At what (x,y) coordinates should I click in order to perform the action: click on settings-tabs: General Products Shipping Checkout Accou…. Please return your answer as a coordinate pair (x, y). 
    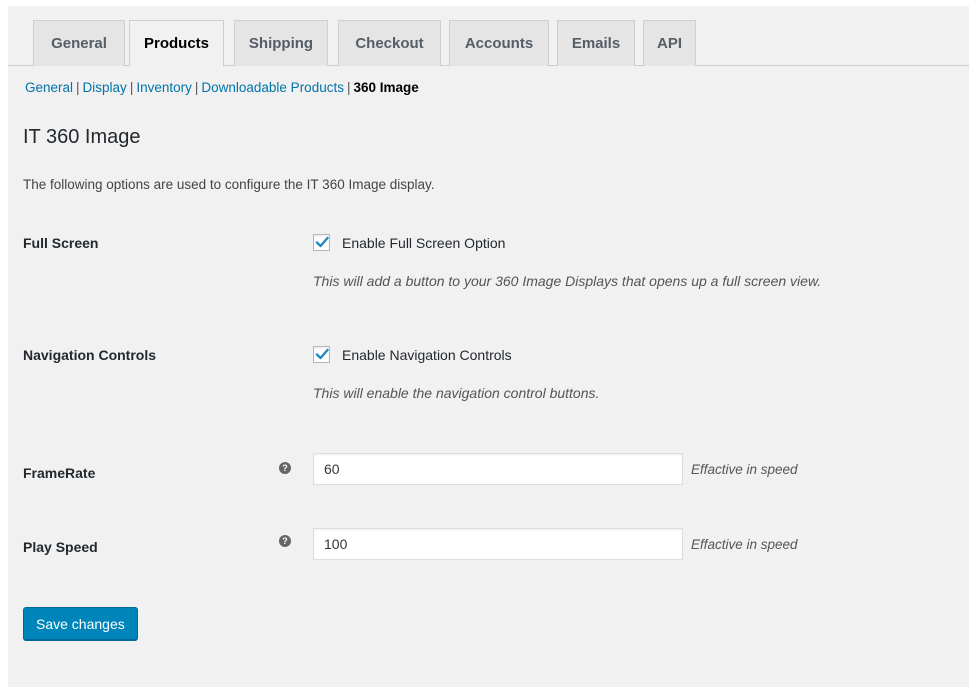
    Looking at the image, I should click on (488, 36).